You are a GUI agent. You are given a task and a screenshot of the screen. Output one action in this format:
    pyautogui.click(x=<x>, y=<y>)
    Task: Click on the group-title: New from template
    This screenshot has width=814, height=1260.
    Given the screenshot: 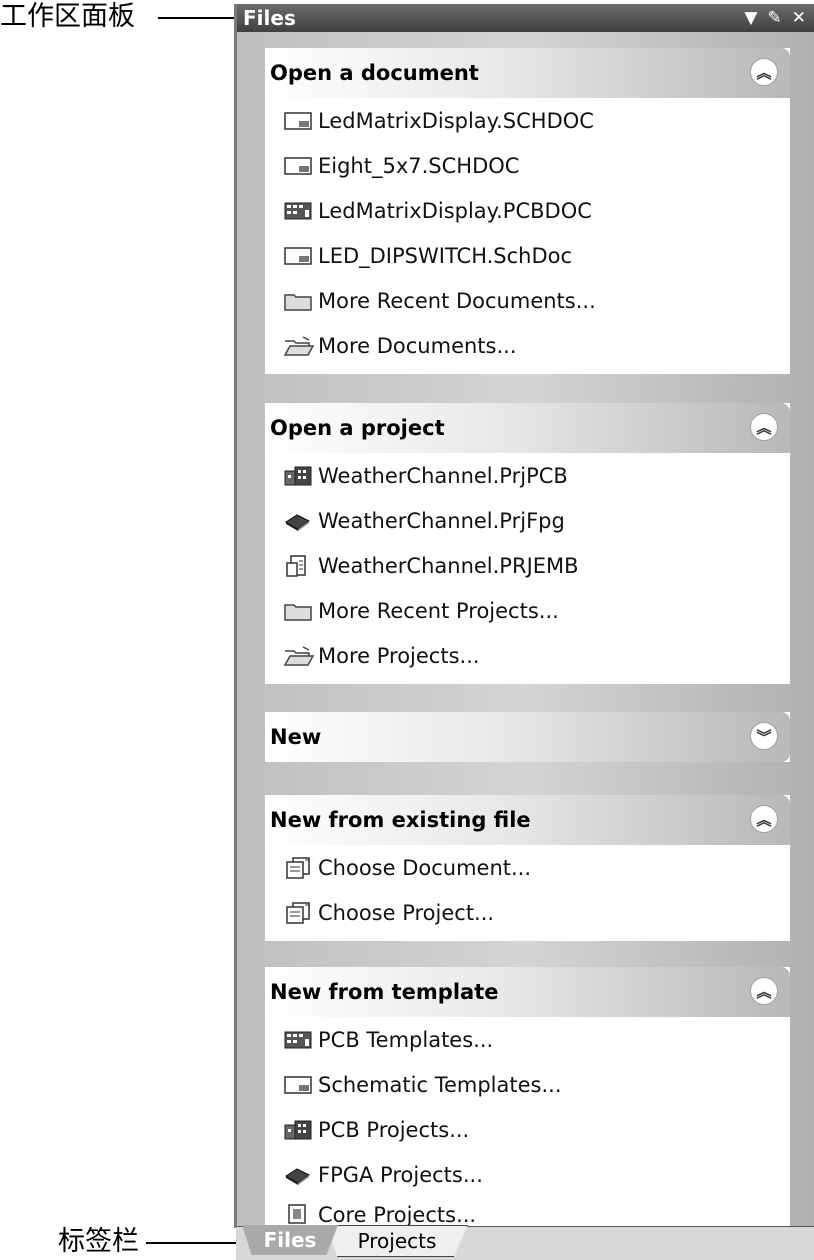 What is the action you would take?
    pyautogui.click(x=384, y=992)
    